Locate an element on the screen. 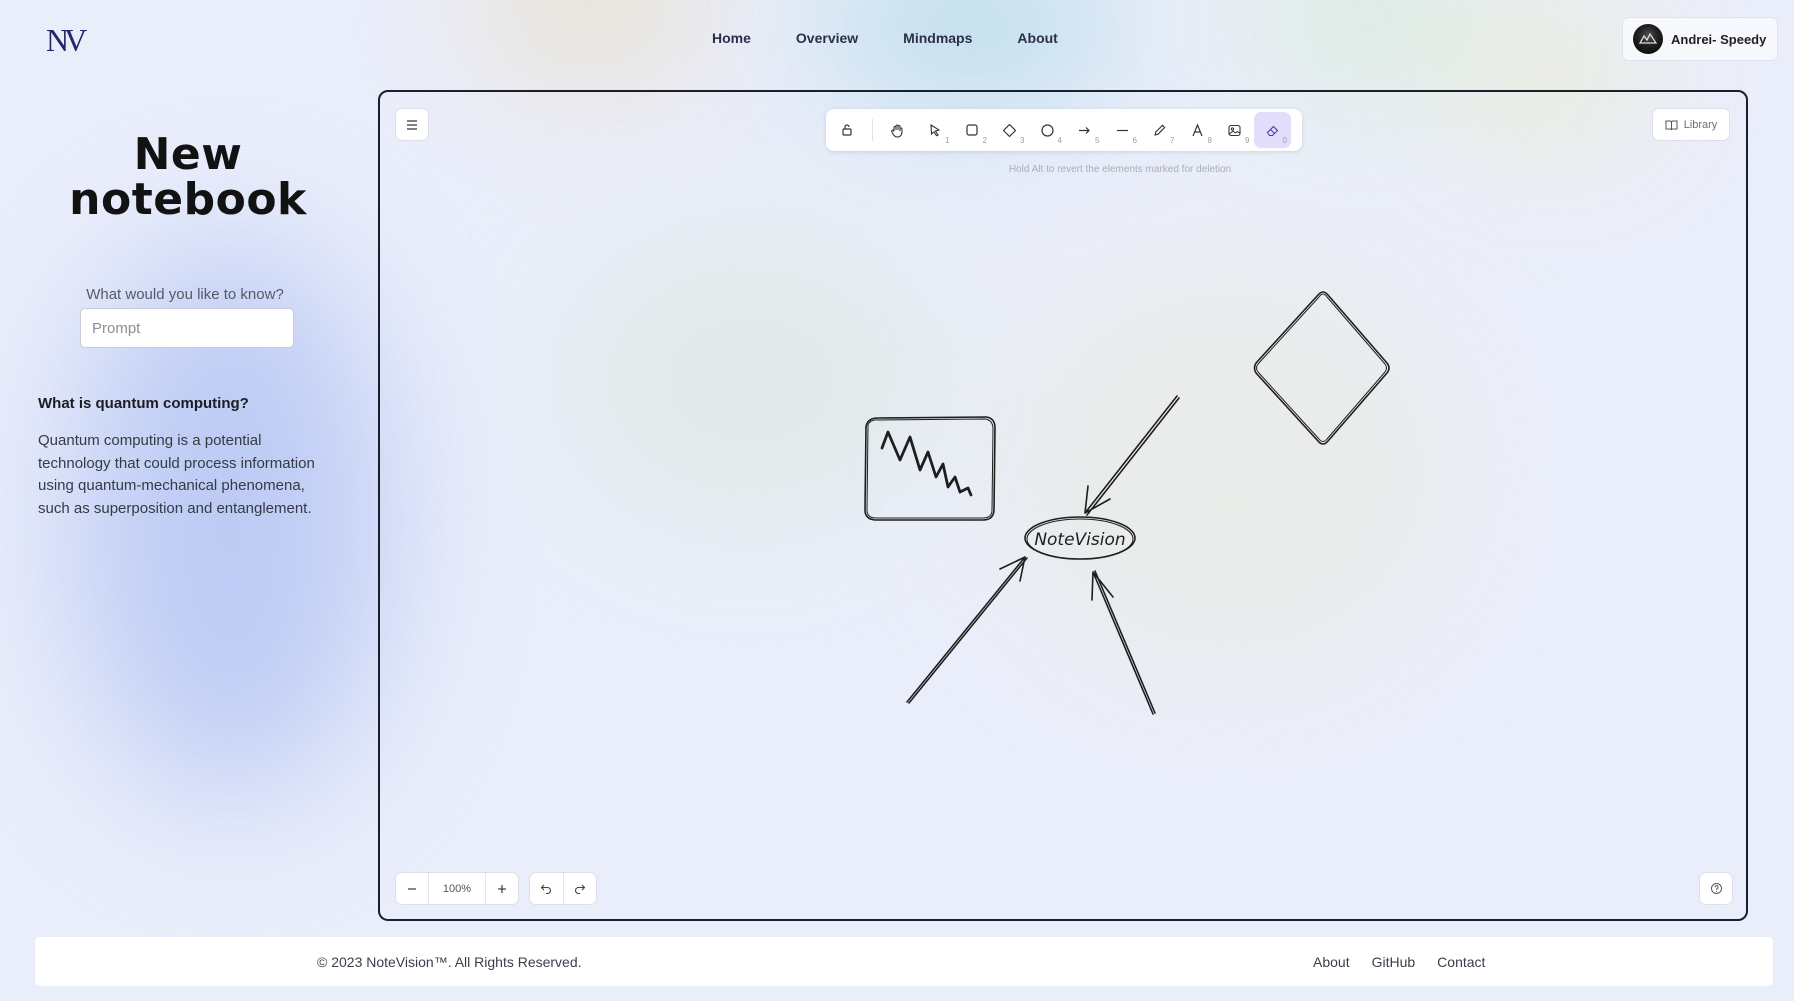 The height and width of the screenshot is (1001, 1794). tool-arrow: 5 is located at coordinates (1085, 130).